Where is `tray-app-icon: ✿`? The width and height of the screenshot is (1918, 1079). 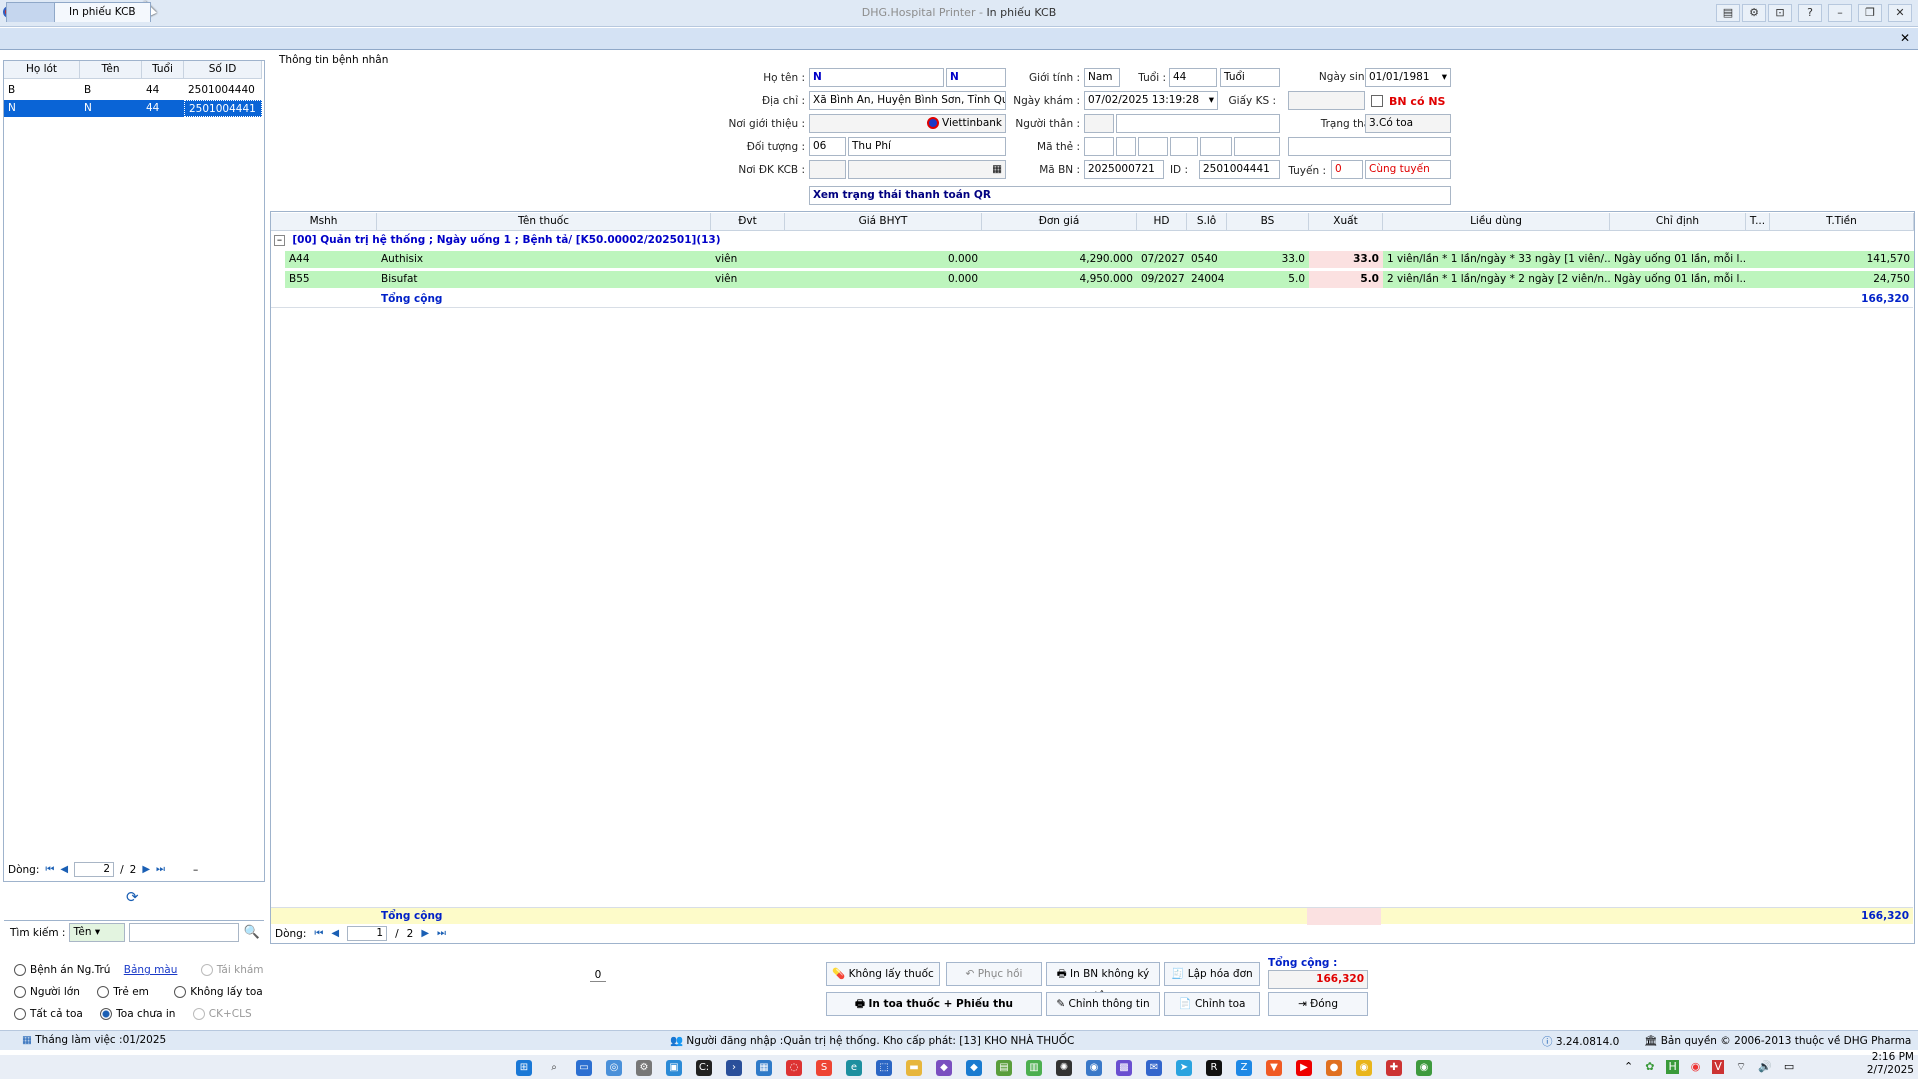 tray-app-icon: ✿ is located at coordinates (1649, 1067).